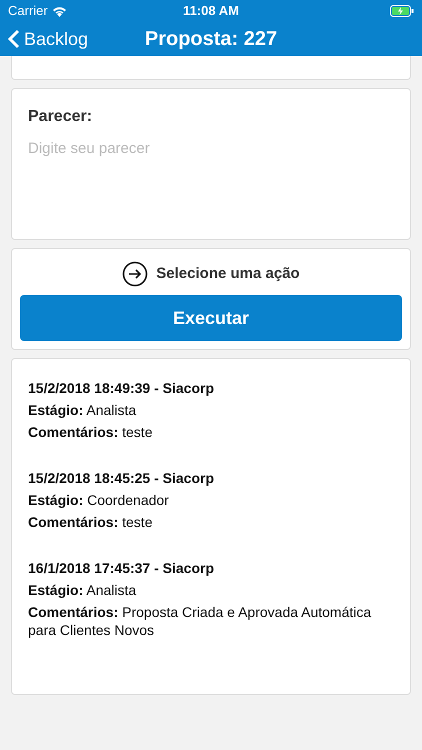 This screenshot has width=422, height=750. Describe the element at coordinates (211, 318) in the screenshot. I see `execute-button: Executar` at that location.